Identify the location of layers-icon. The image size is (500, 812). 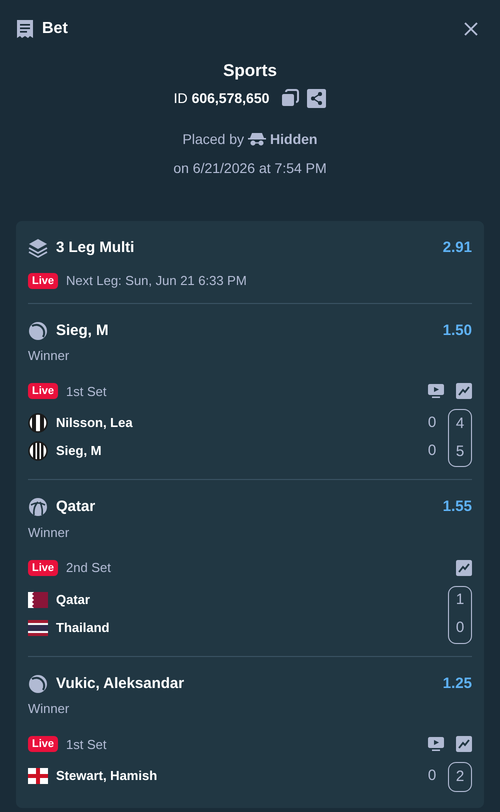
(38, 248).